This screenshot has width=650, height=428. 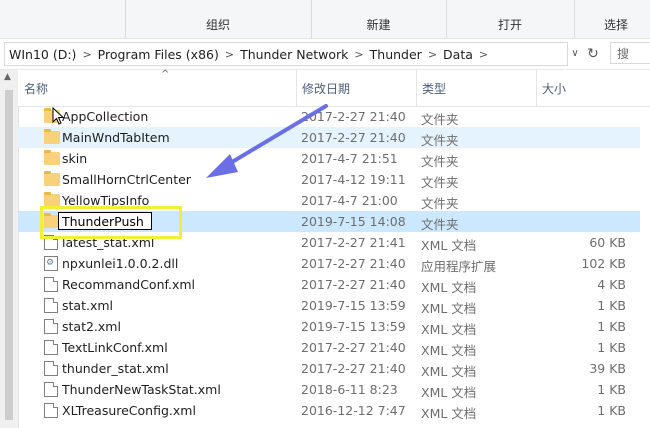 I want to click on breadcrumb-thunder: Thunder, so click(x=396, y=54).